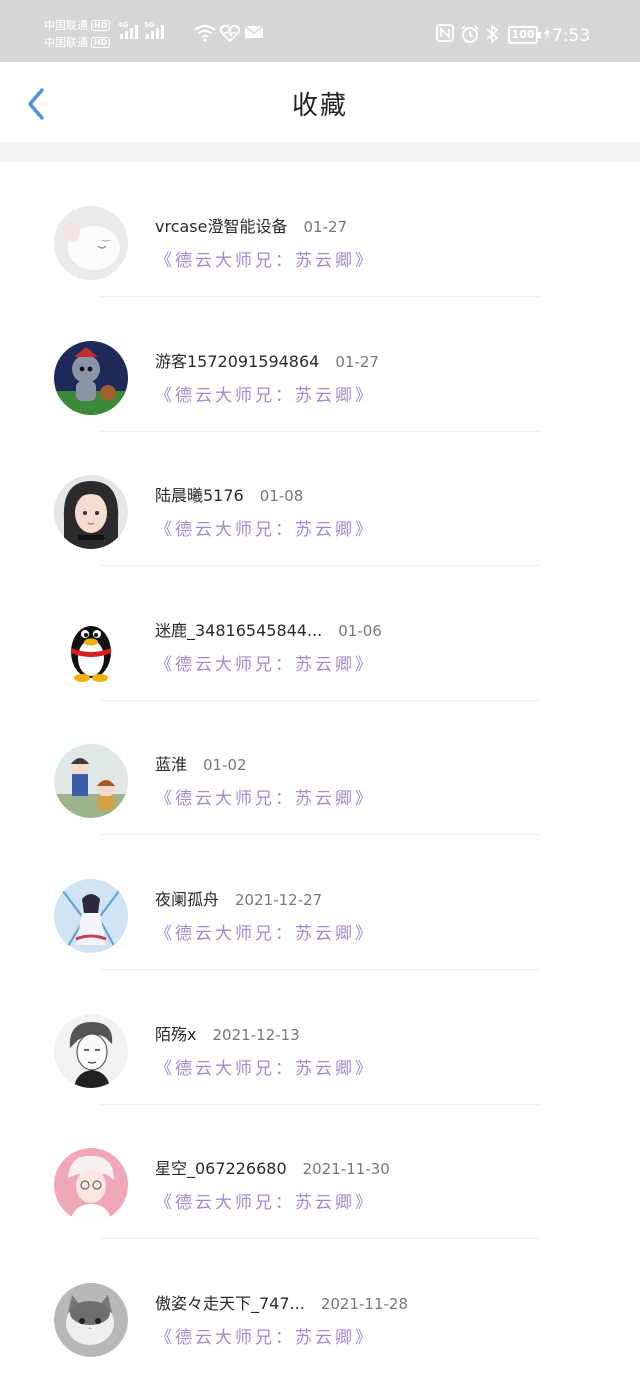 The width and height of the screenshot is (640, 1387). I want to click on user-name: 夜阑孤舟, so click(187, 899).